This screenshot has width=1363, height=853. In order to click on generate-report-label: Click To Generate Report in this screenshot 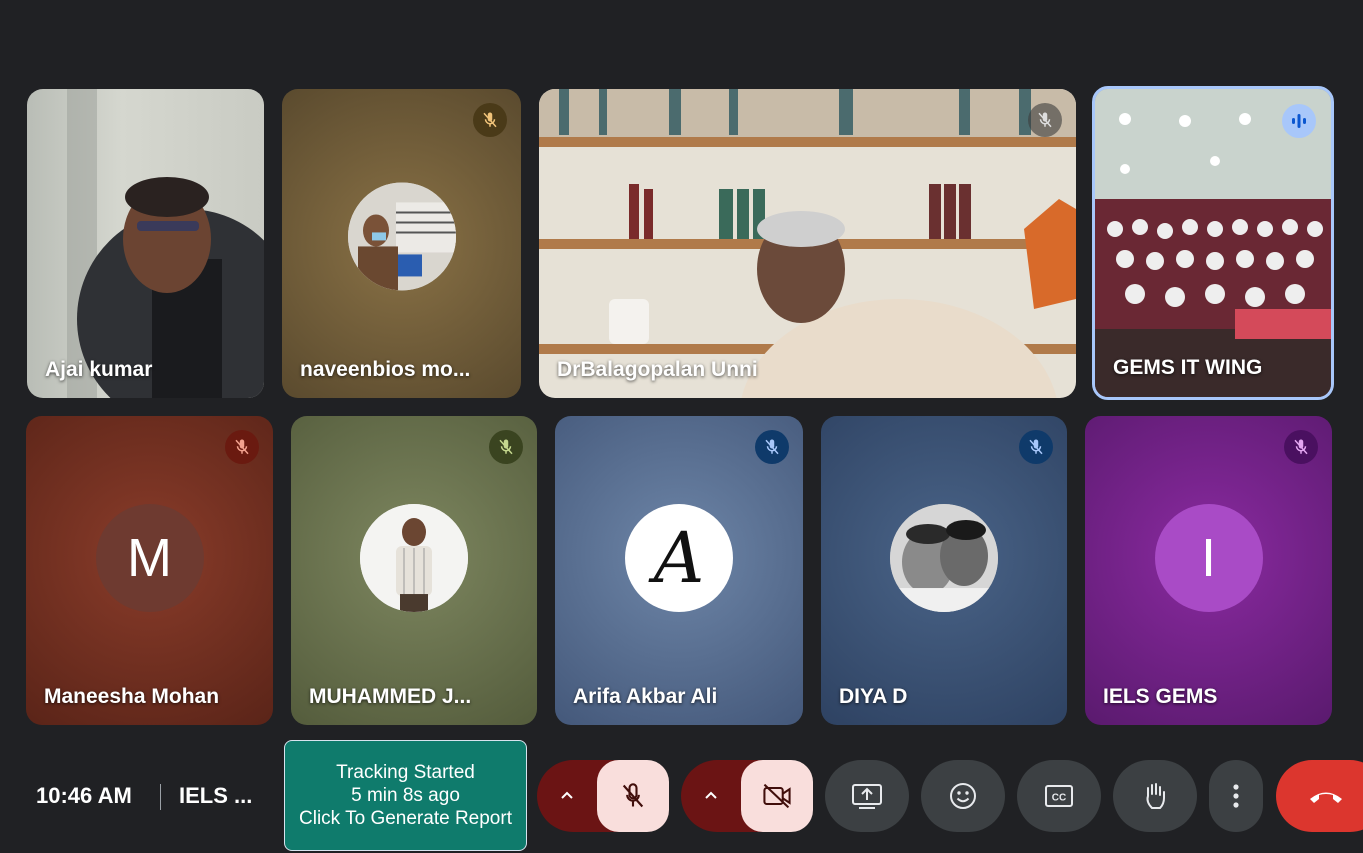, I will do `click(405, 818)`.